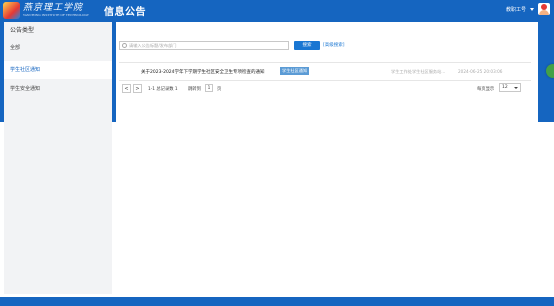 The height and width of the screenshot is (306, 554). Describe the element at coordinates (480, 71) in the screenshot. I see `announcement-date: 2024-06-25 20:03:06` at that location.